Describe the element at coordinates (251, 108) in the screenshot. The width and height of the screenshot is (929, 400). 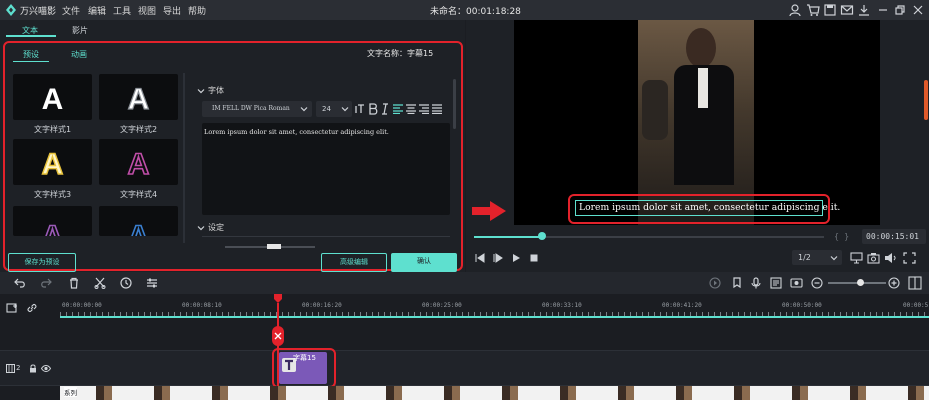
I see `font-family-value: IM FELL DW Pica Roman` at that location.